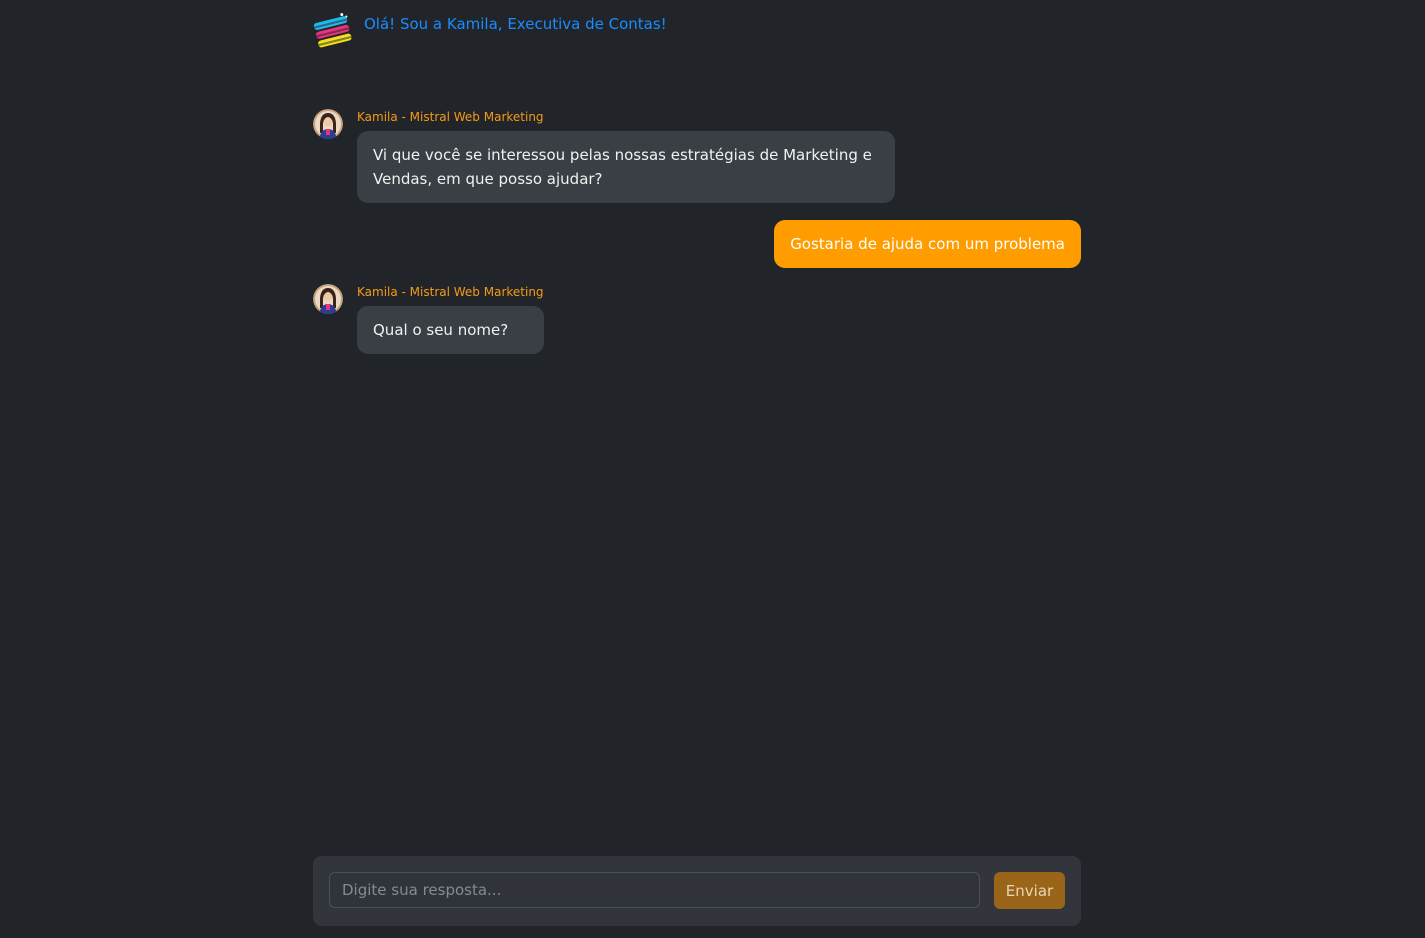 The height and width of the screenshot is (938, 1425). Describe the element at coordinates (450, 330) in the screenshot. I see `bot-message-bubble: Qual o seu nome?` at that location.